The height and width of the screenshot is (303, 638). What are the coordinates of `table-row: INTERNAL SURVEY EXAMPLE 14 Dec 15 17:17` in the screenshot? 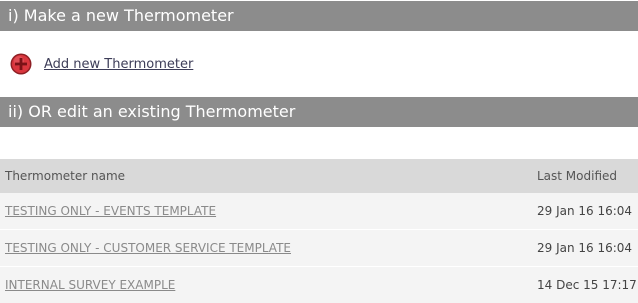 It's located at (319, 285).